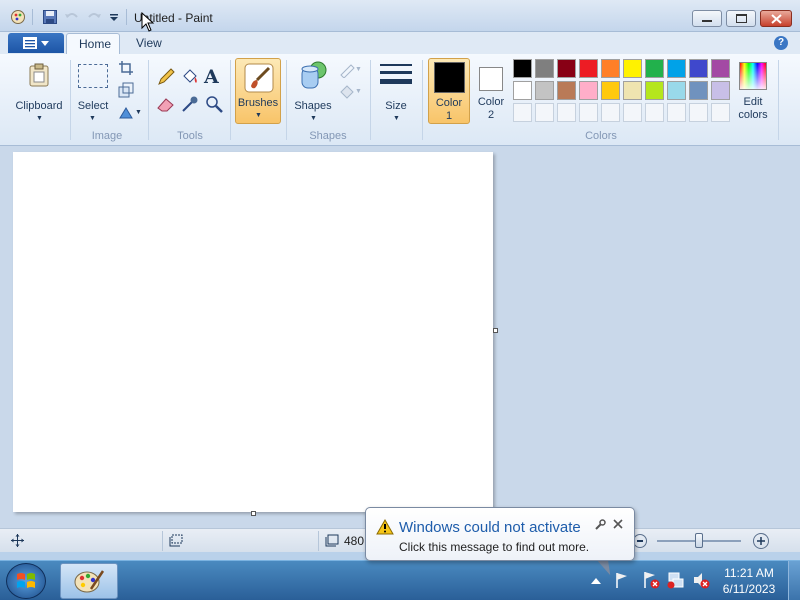 This screenshot has height=600, width=800. What do you see at coordinates (622, 580) in the screenshot?
I see `action-center-flag-icon` at bounding box center [622, 580].